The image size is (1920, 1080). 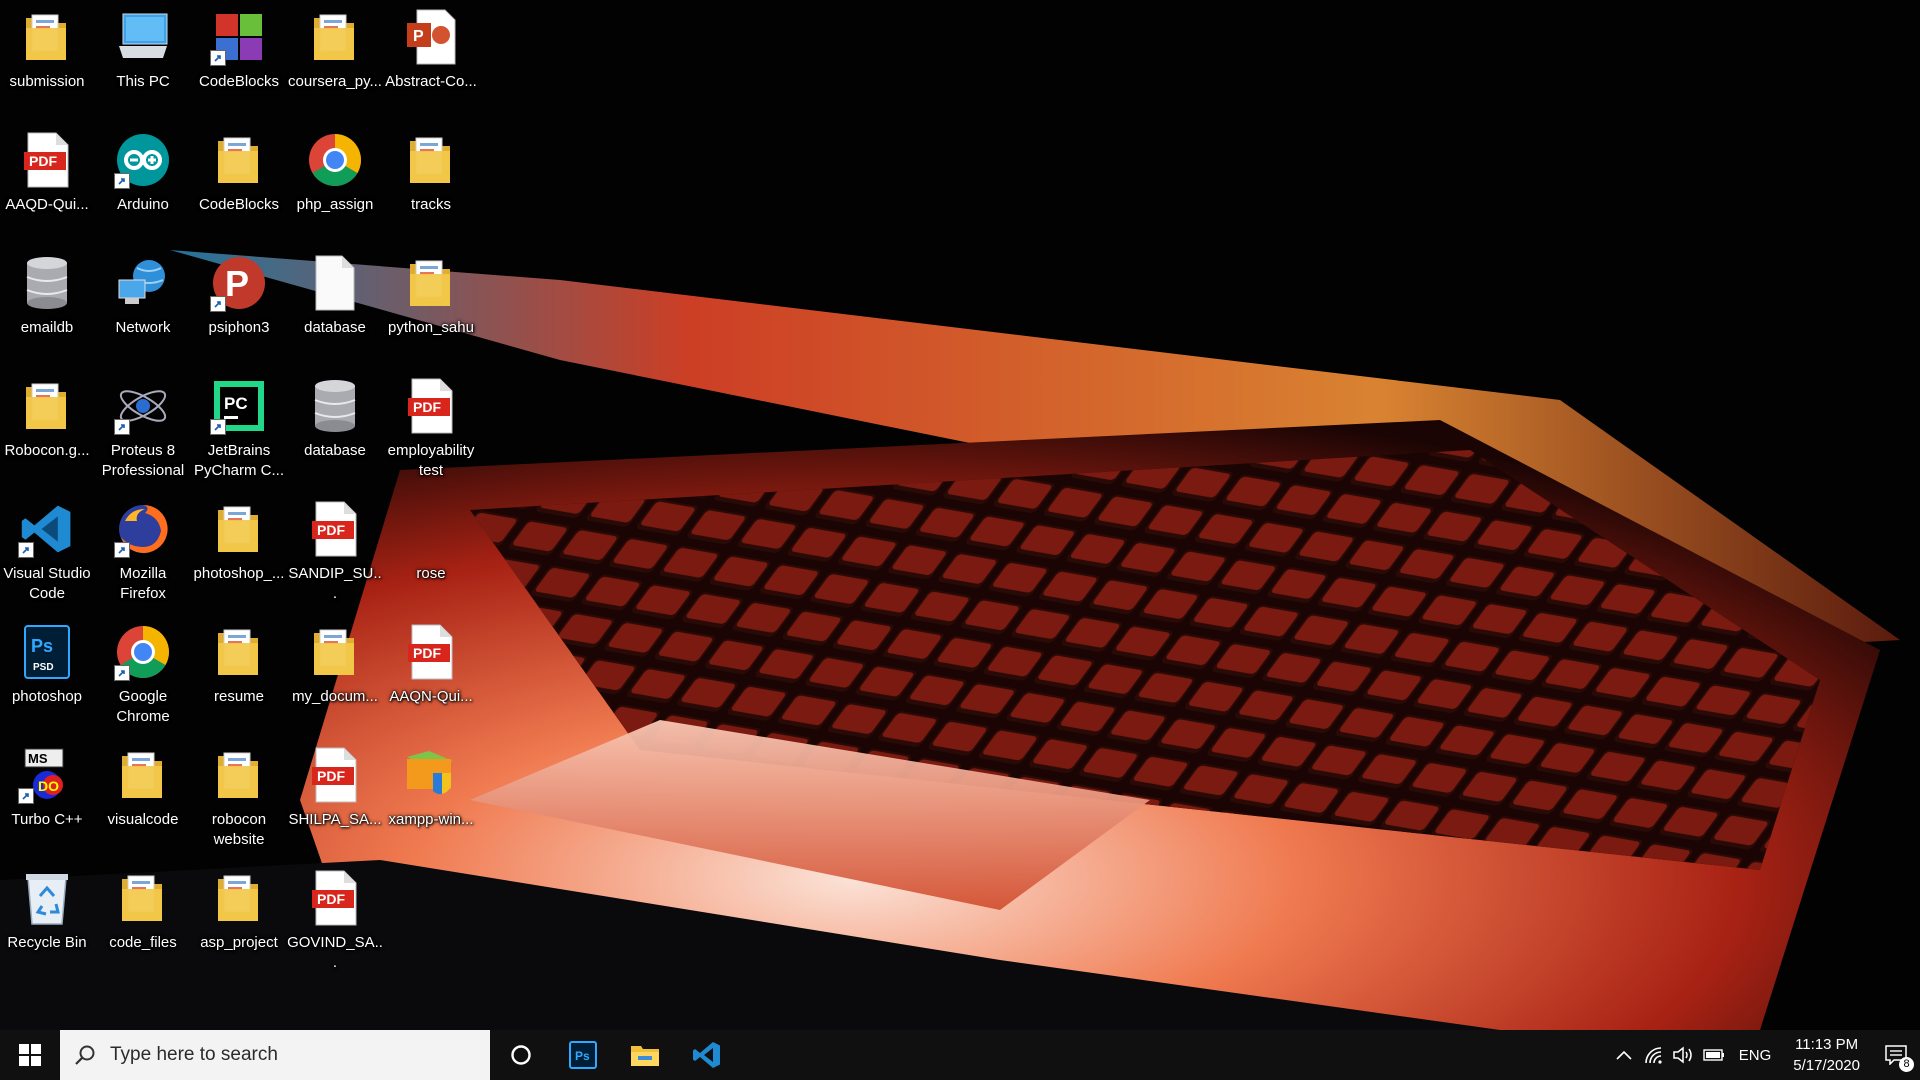 I want to click on taskbar-file-explorer, so click(x=645, y=1055).